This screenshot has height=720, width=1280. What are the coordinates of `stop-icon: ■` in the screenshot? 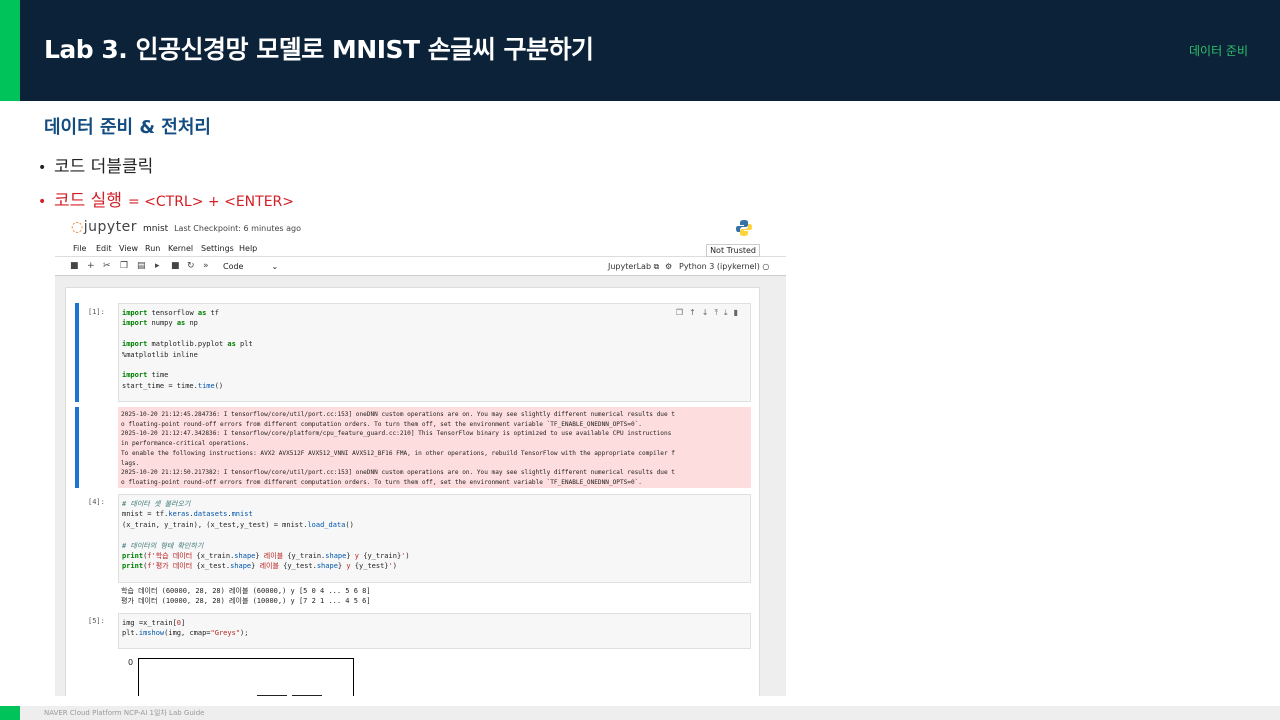 It's located at (175, 266).